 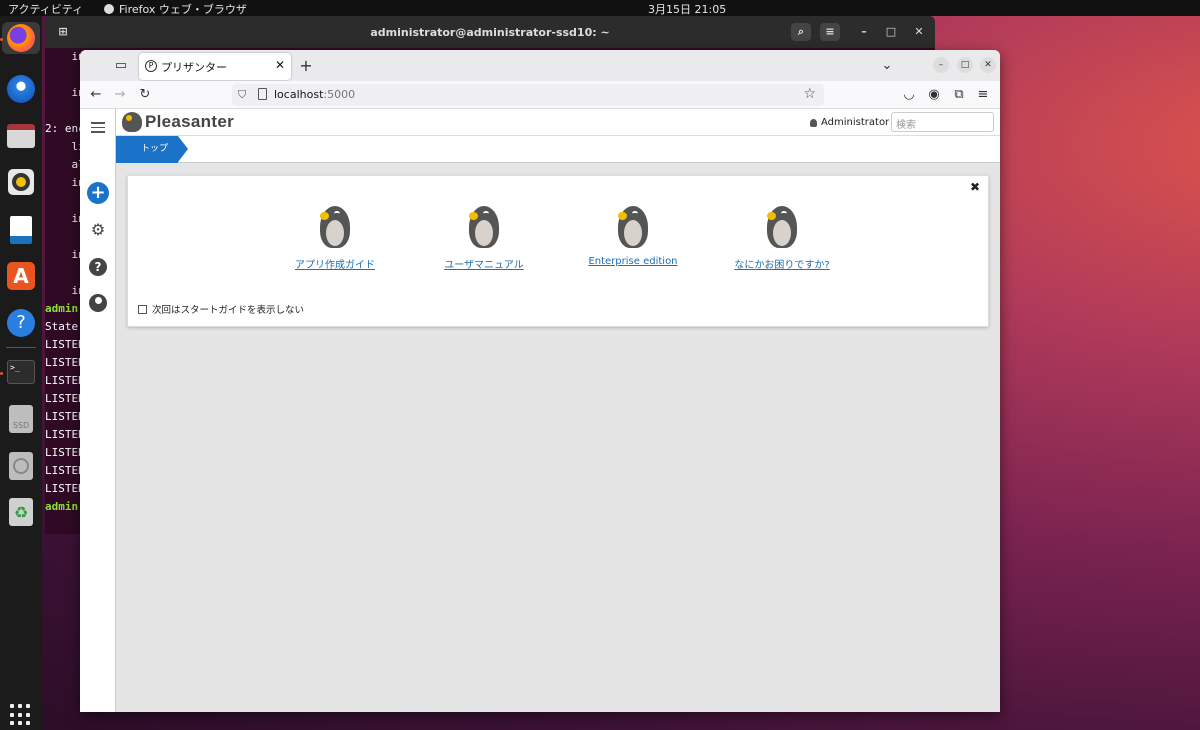 I want to click on hide-guide-label: 次回はスタートガイドを表示しない, so click(x=228, y=310).